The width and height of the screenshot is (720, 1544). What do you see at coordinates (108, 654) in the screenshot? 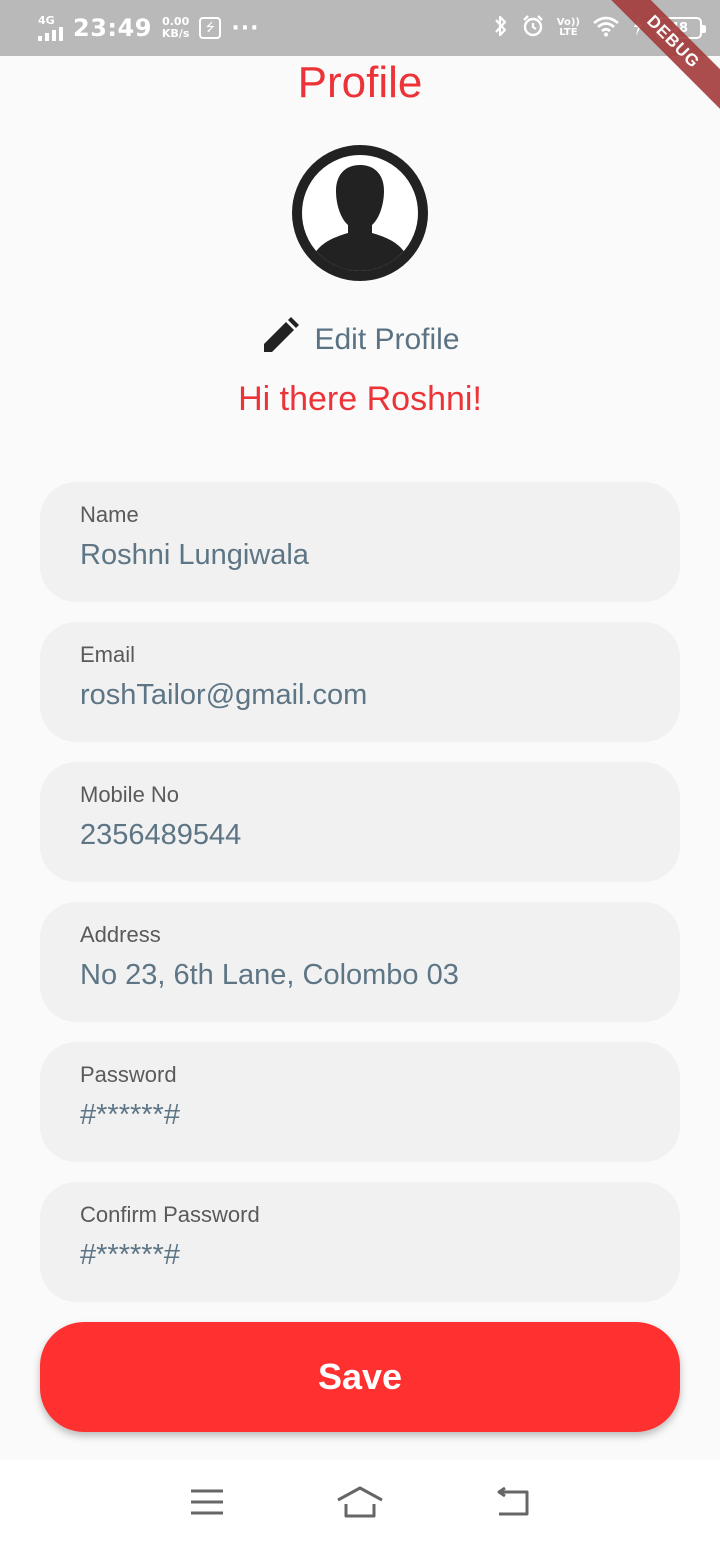
I see `field-label: Email` at bounding box center [108, 654].